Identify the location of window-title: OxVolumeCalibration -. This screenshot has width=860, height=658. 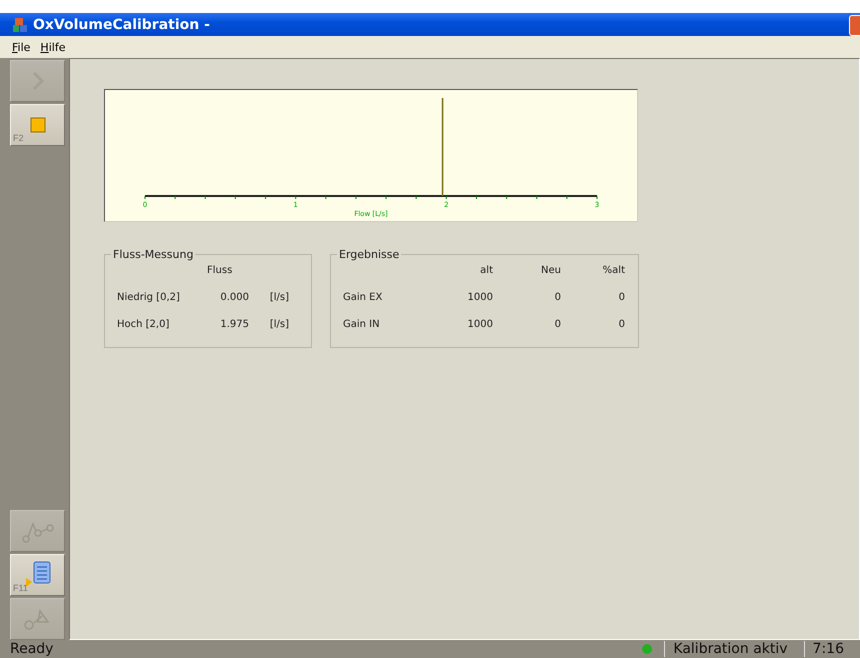
(121, 24).